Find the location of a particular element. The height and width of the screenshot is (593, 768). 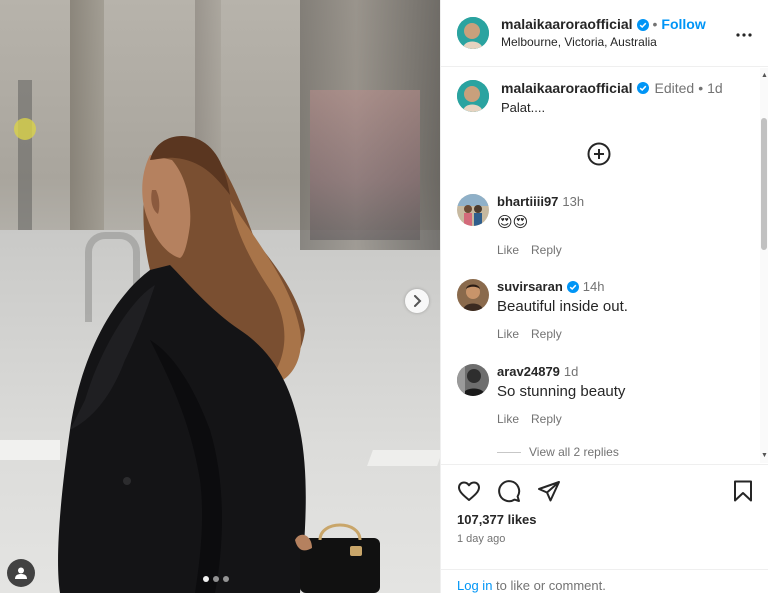

login-link: Log in is located at coordinates (474, 585).